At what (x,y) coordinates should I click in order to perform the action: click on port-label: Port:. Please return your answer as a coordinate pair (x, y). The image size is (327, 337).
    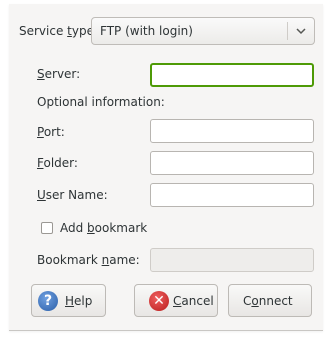
    Looking at the image, I should click on (51, 132).